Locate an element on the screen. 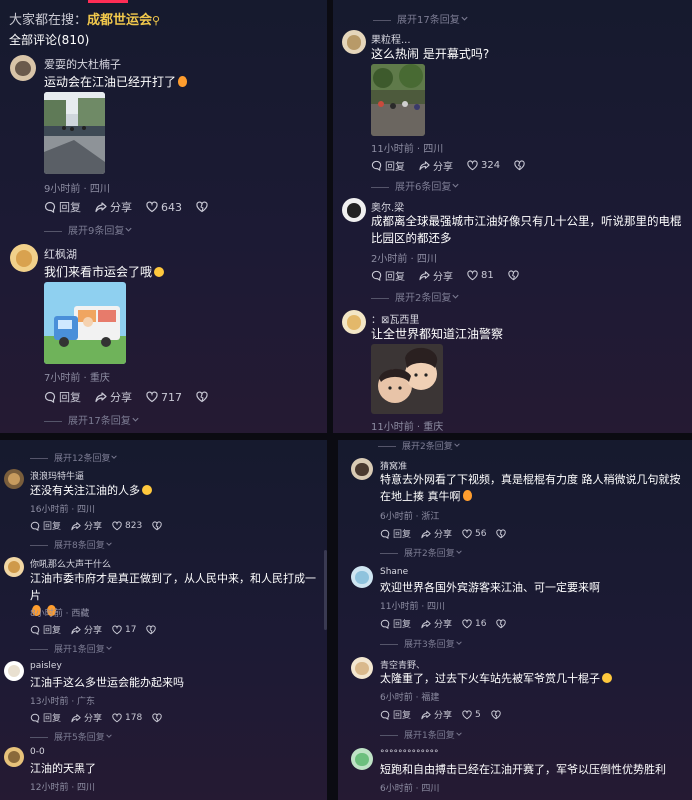 The width and height of the screenshot is (692, 800). expand-replies-button: 展开8条回复 is located at coordinates (71, 544).